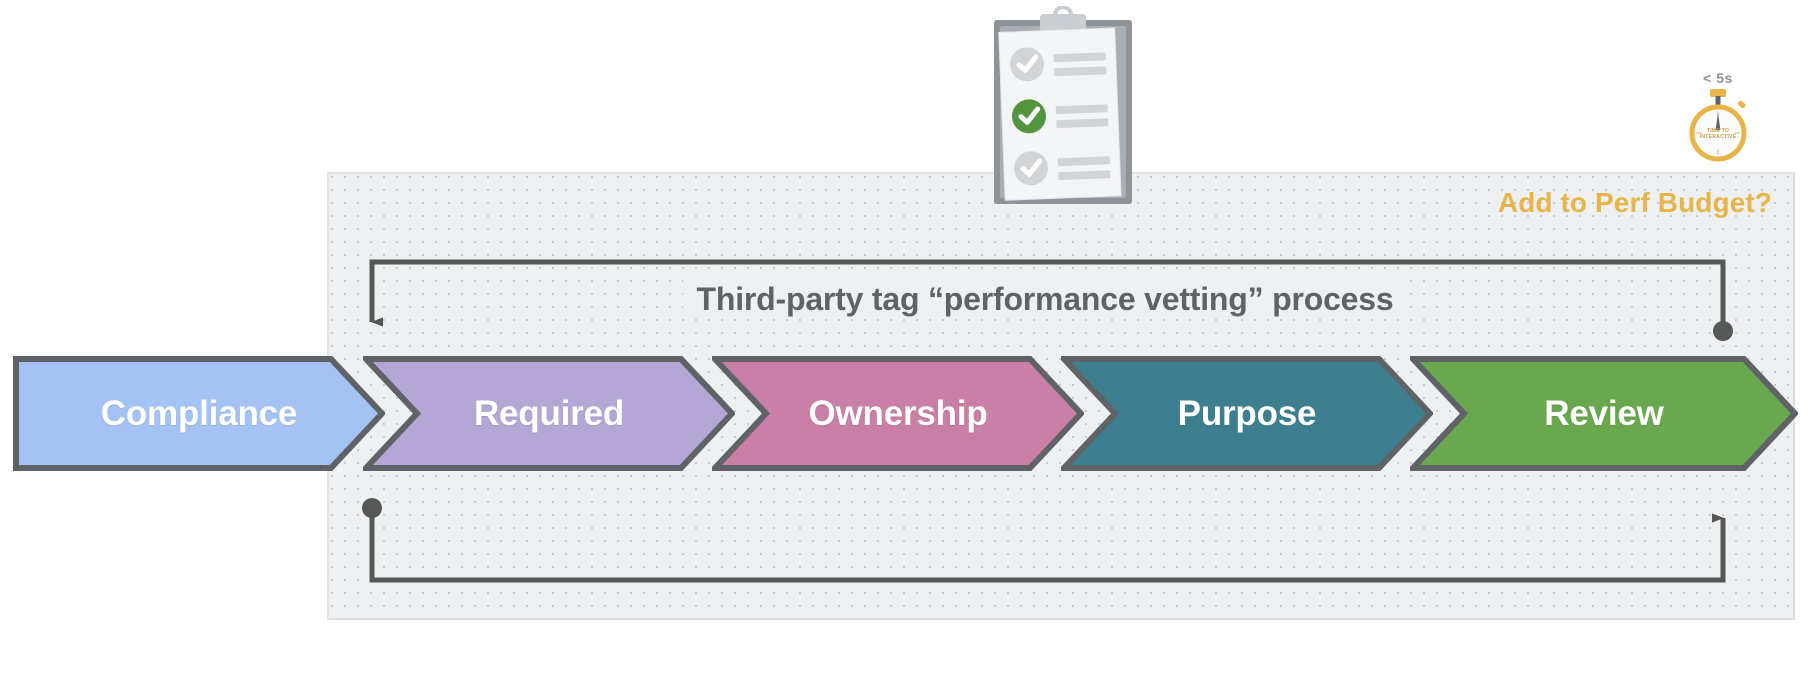 Image resolution: width=1810 pixels, height=690 pixels. I want to click on process-step-label: Ownership, so click(898, 413).